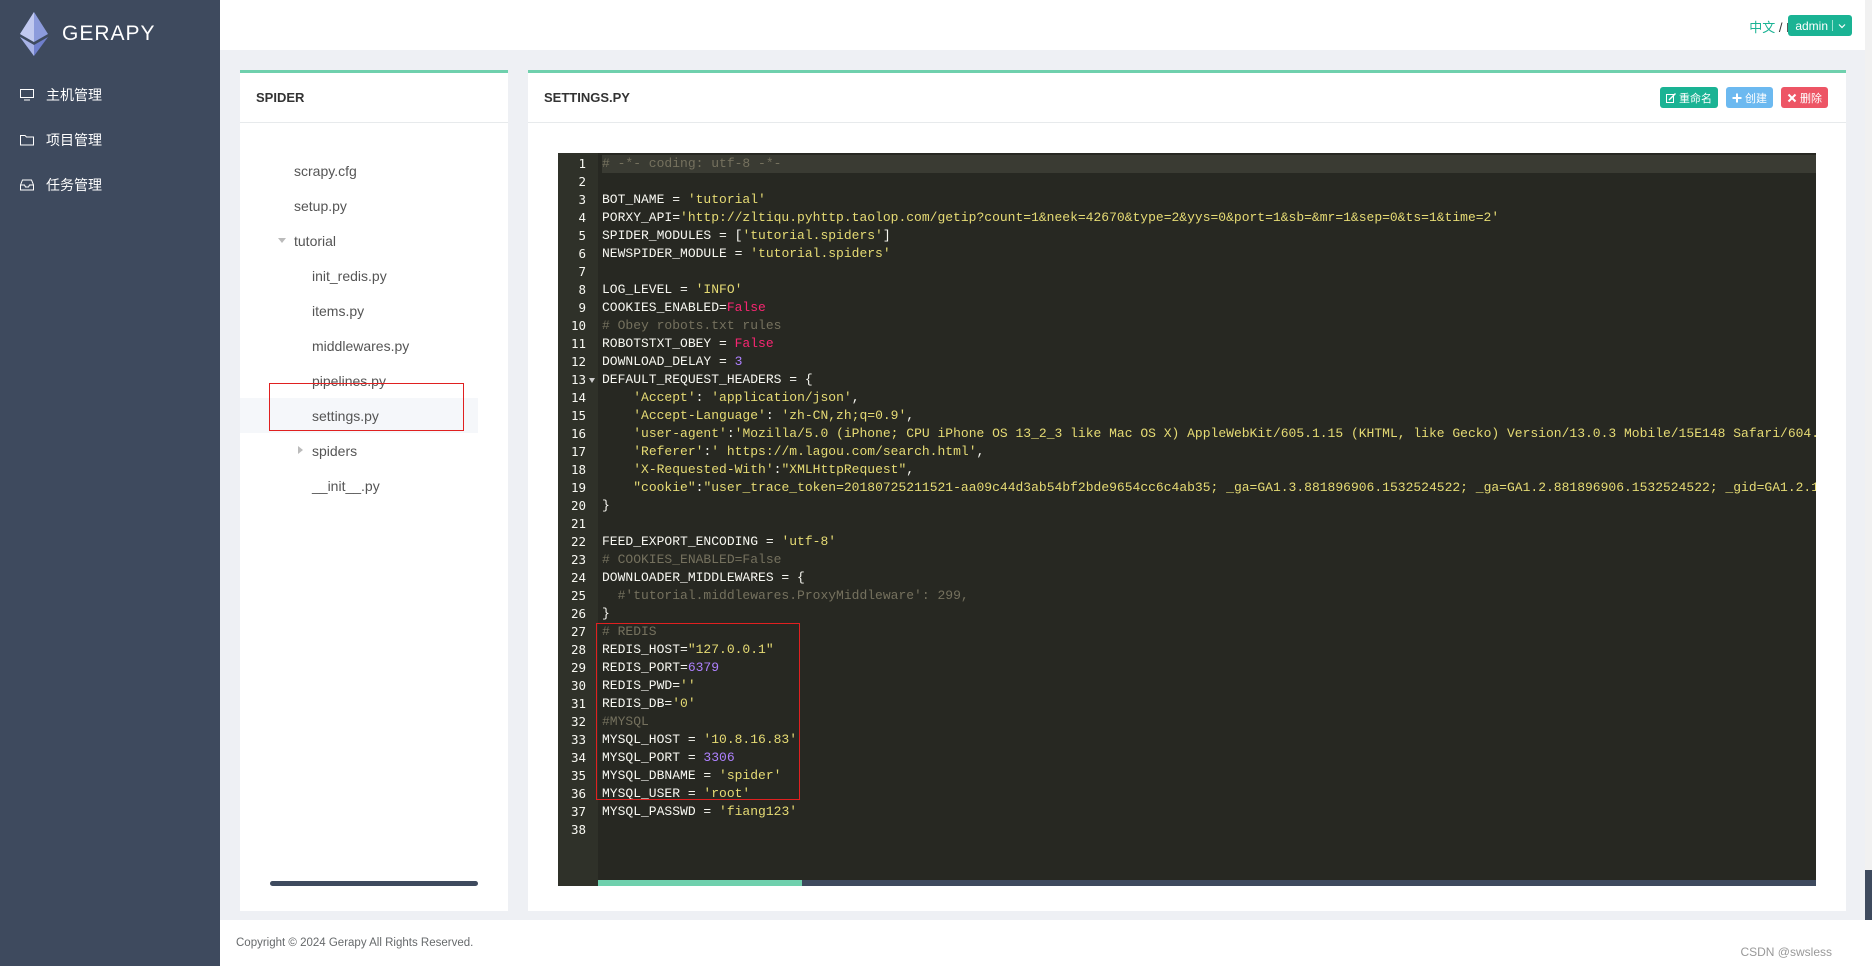 Image resolution: width=1872 pixels, height=966 pixels. I want to click on chevron-down-icon, so click(1842, 25).